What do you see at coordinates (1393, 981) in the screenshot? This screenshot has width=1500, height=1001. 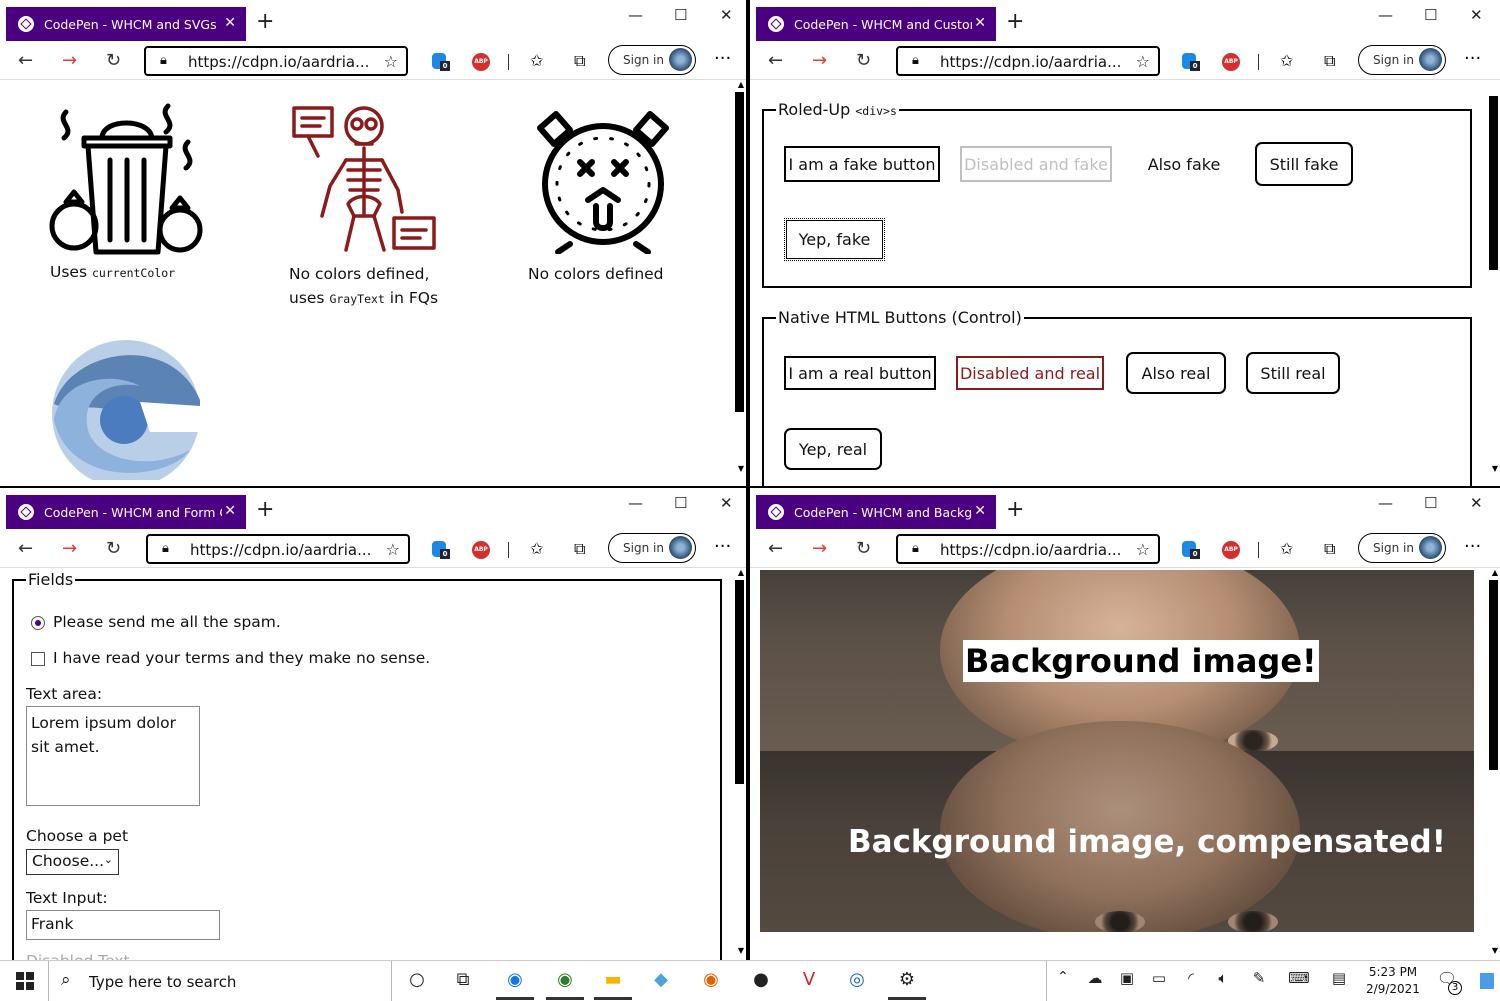 I see `system-clock: 5:23 PM 2/9/2021` at bounding box center [1393, 981].